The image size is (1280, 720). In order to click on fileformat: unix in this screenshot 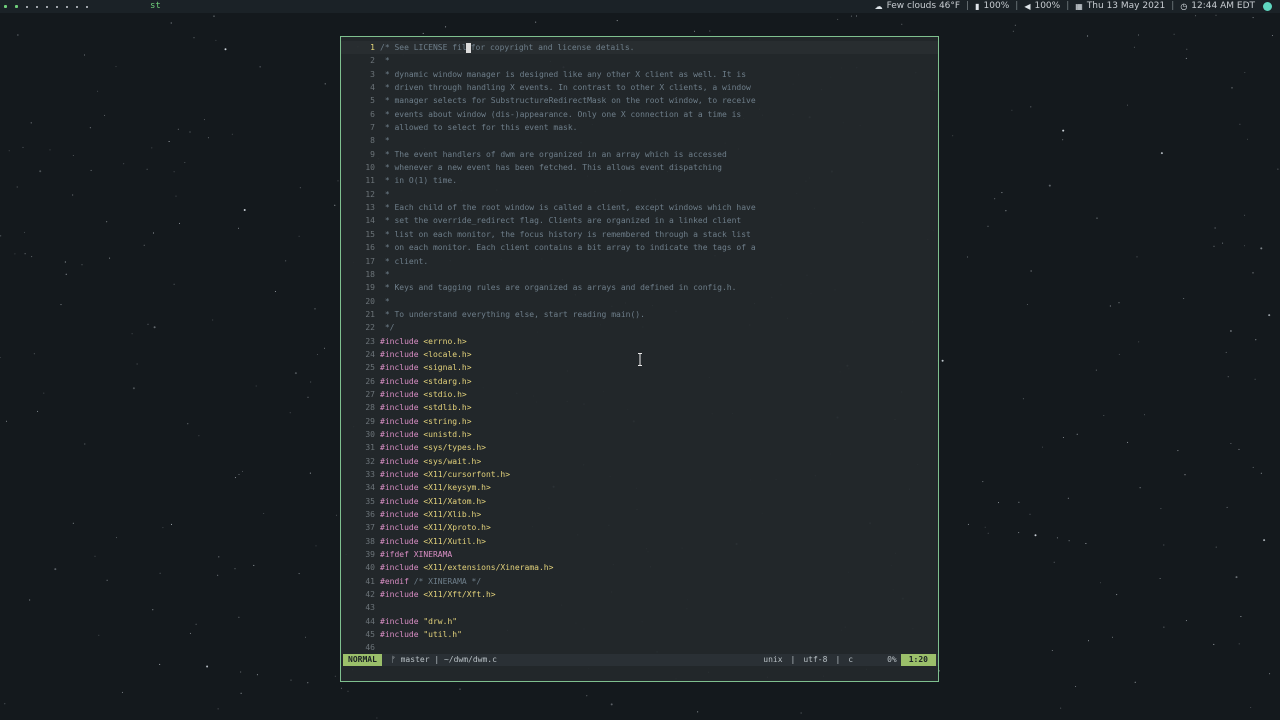, I will do `click(773, 659)`.